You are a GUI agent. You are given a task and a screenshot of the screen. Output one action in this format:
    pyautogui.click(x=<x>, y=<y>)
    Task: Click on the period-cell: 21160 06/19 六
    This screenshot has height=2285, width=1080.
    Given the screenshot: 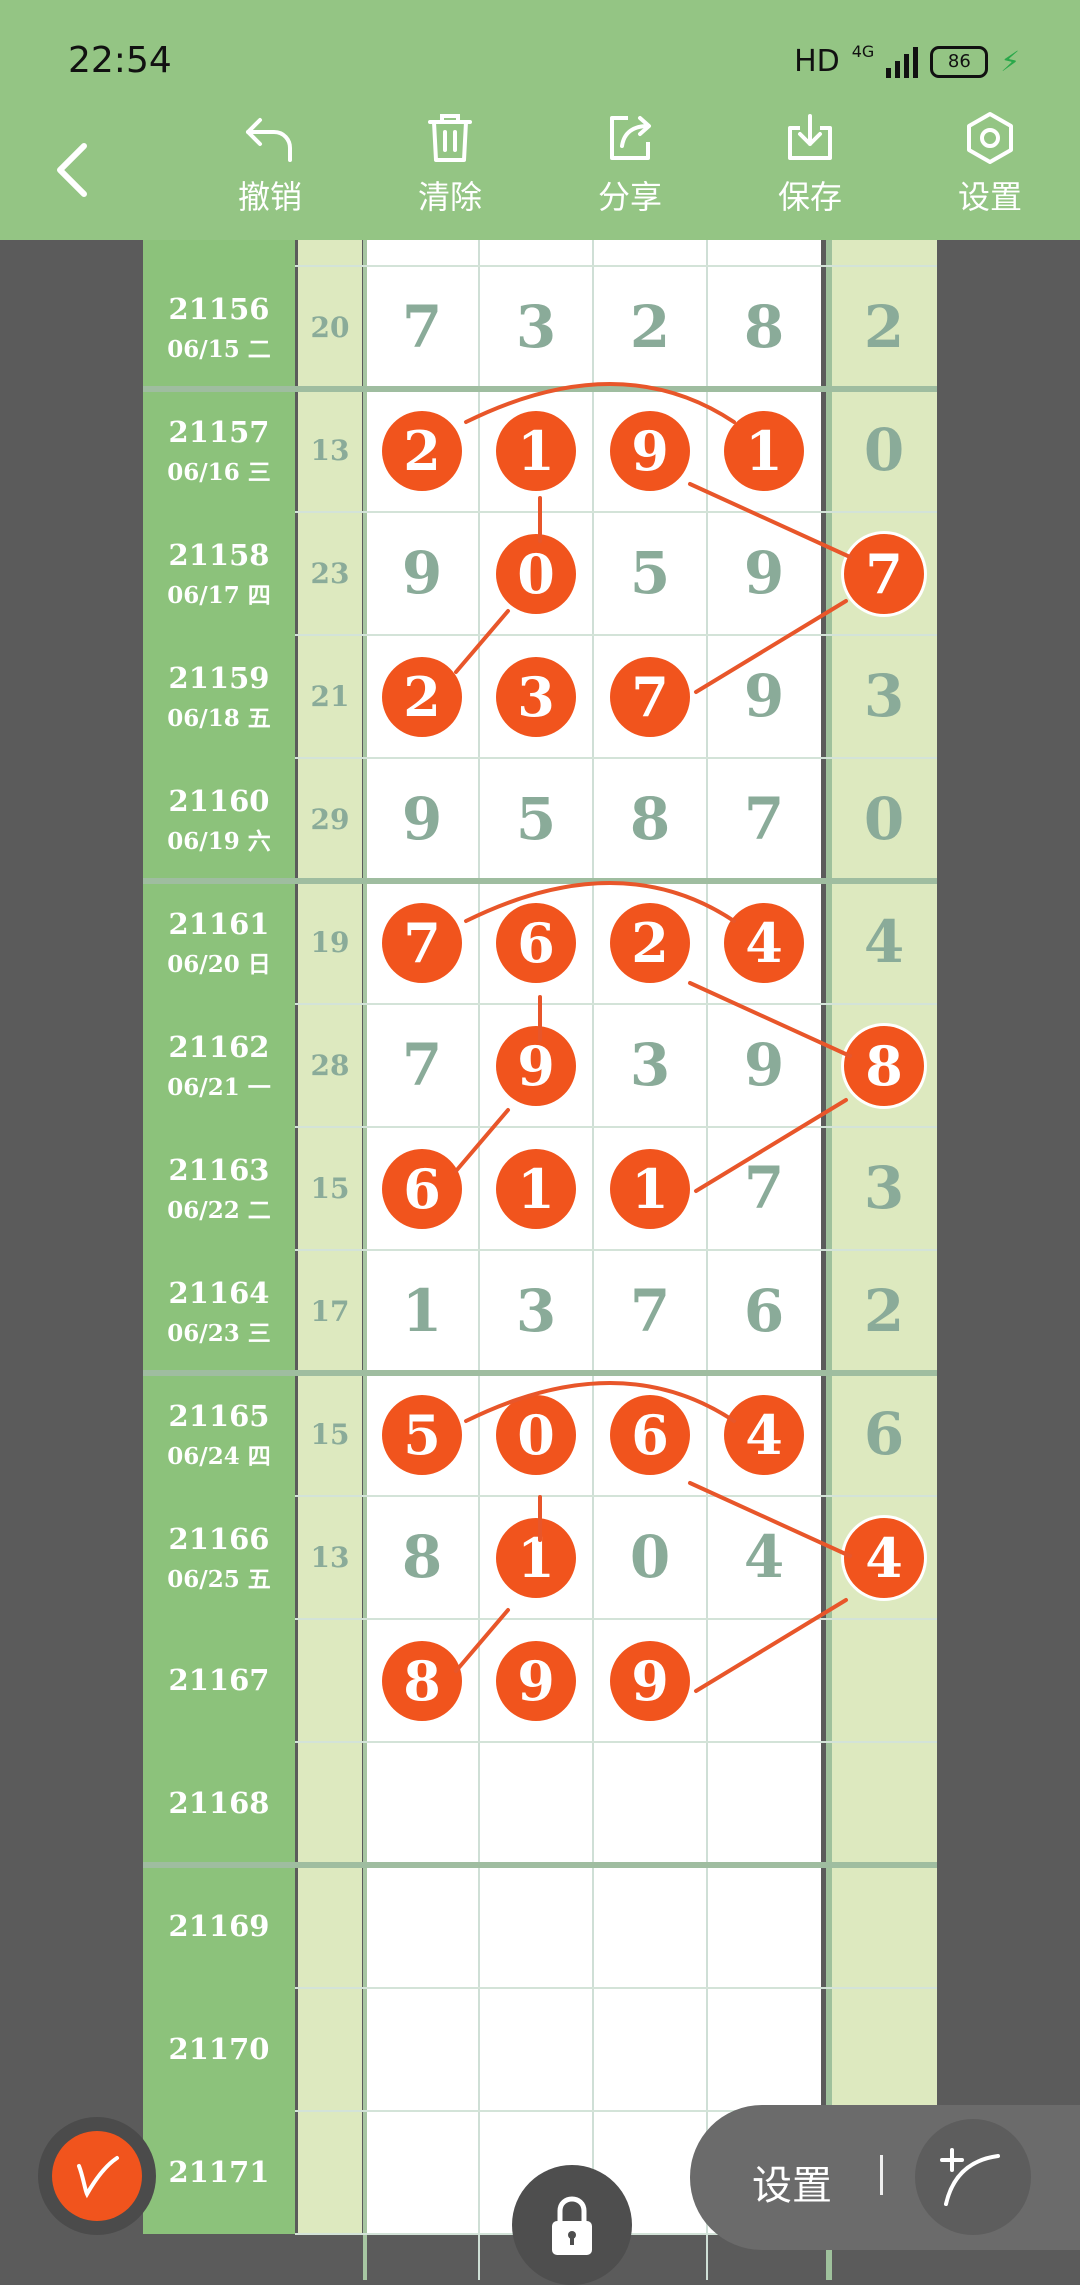 What is the action you would take?
    pyautogui.click(x=219, y=819)
    